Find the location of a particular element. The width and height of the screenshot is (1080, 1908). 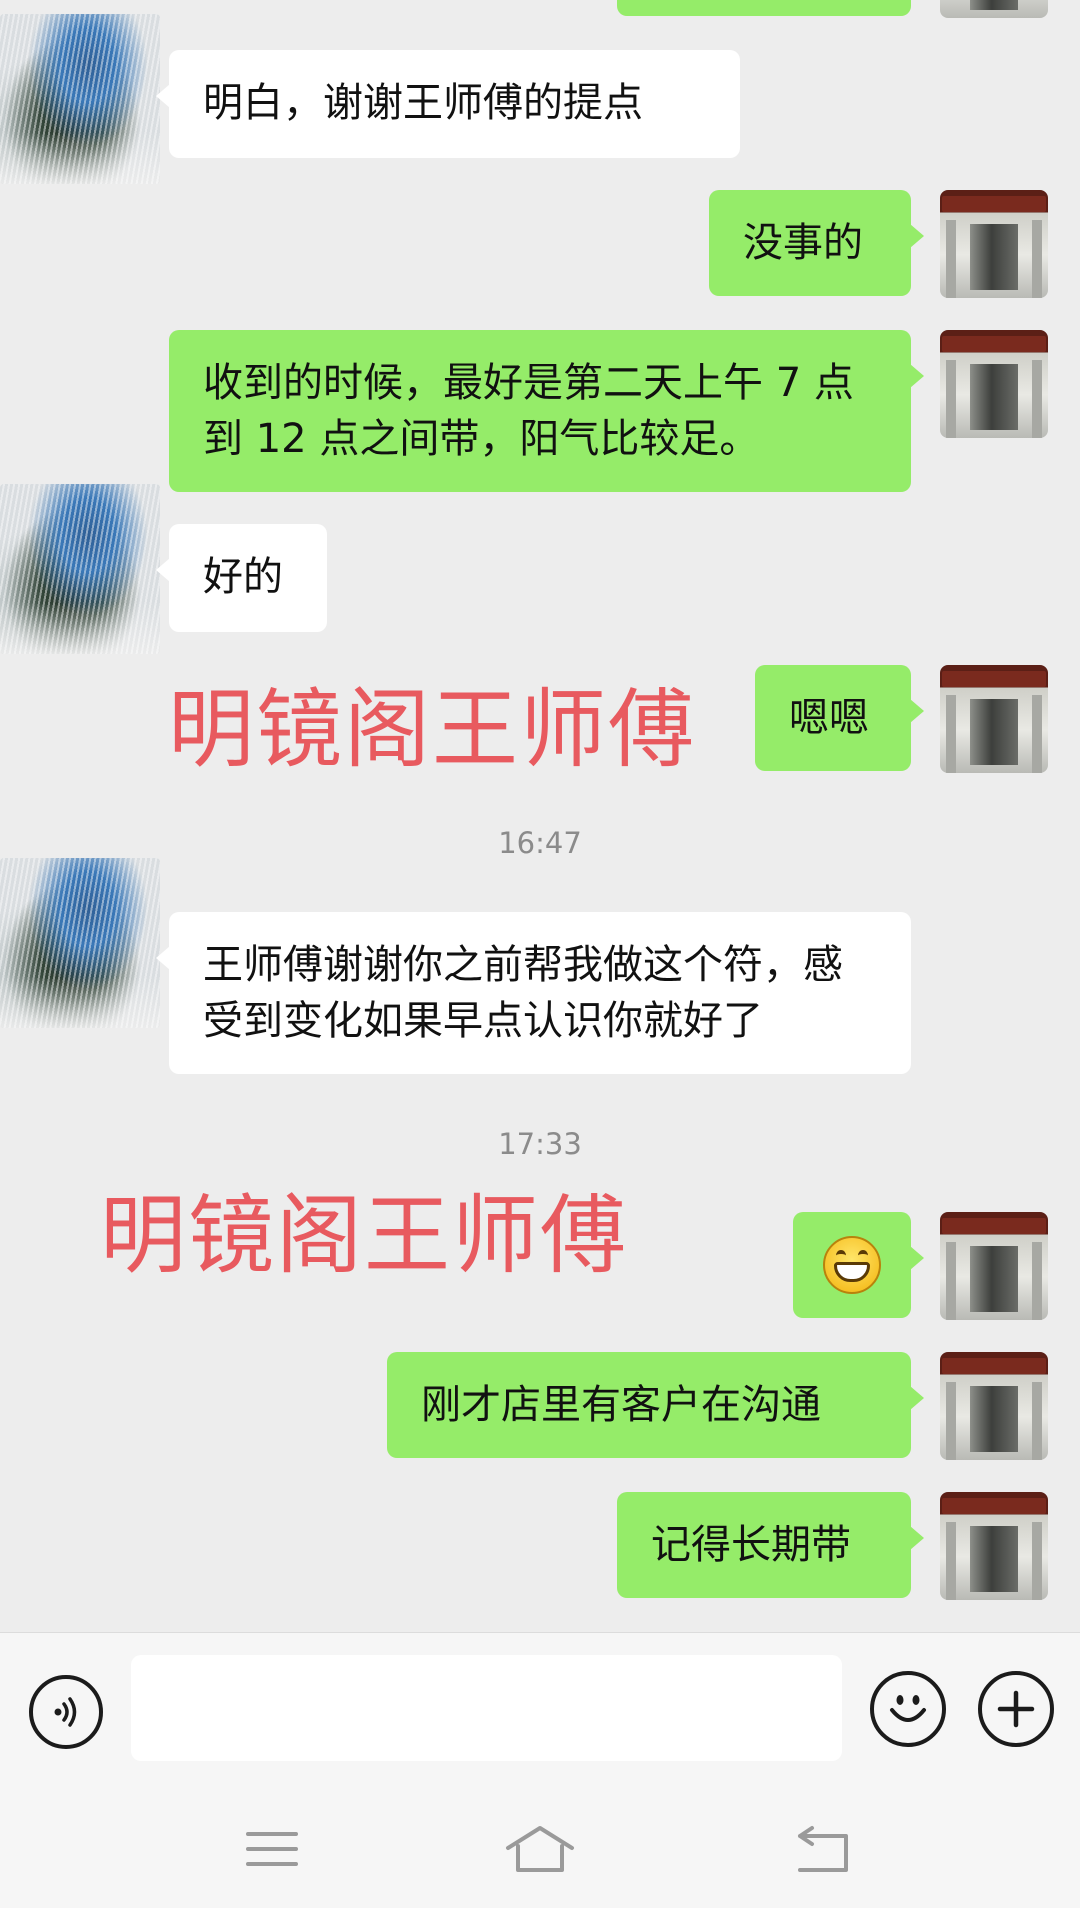

smiley-icon is located at coordinates (908, 1708).